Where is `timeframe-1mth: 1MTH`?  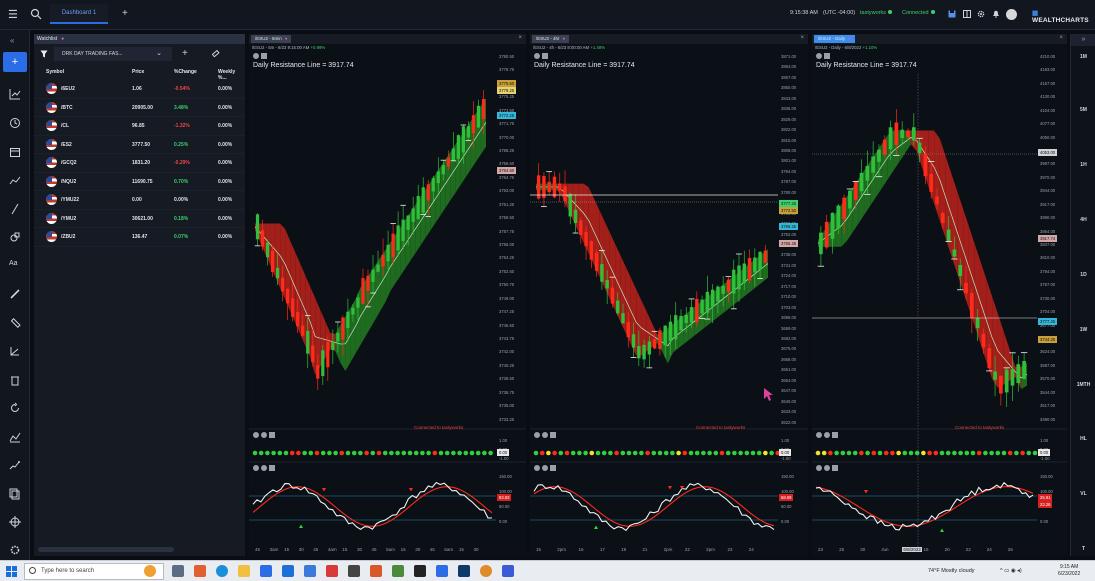 timeframe-1mth: 1MTH is located at coordinates (1083, 385).